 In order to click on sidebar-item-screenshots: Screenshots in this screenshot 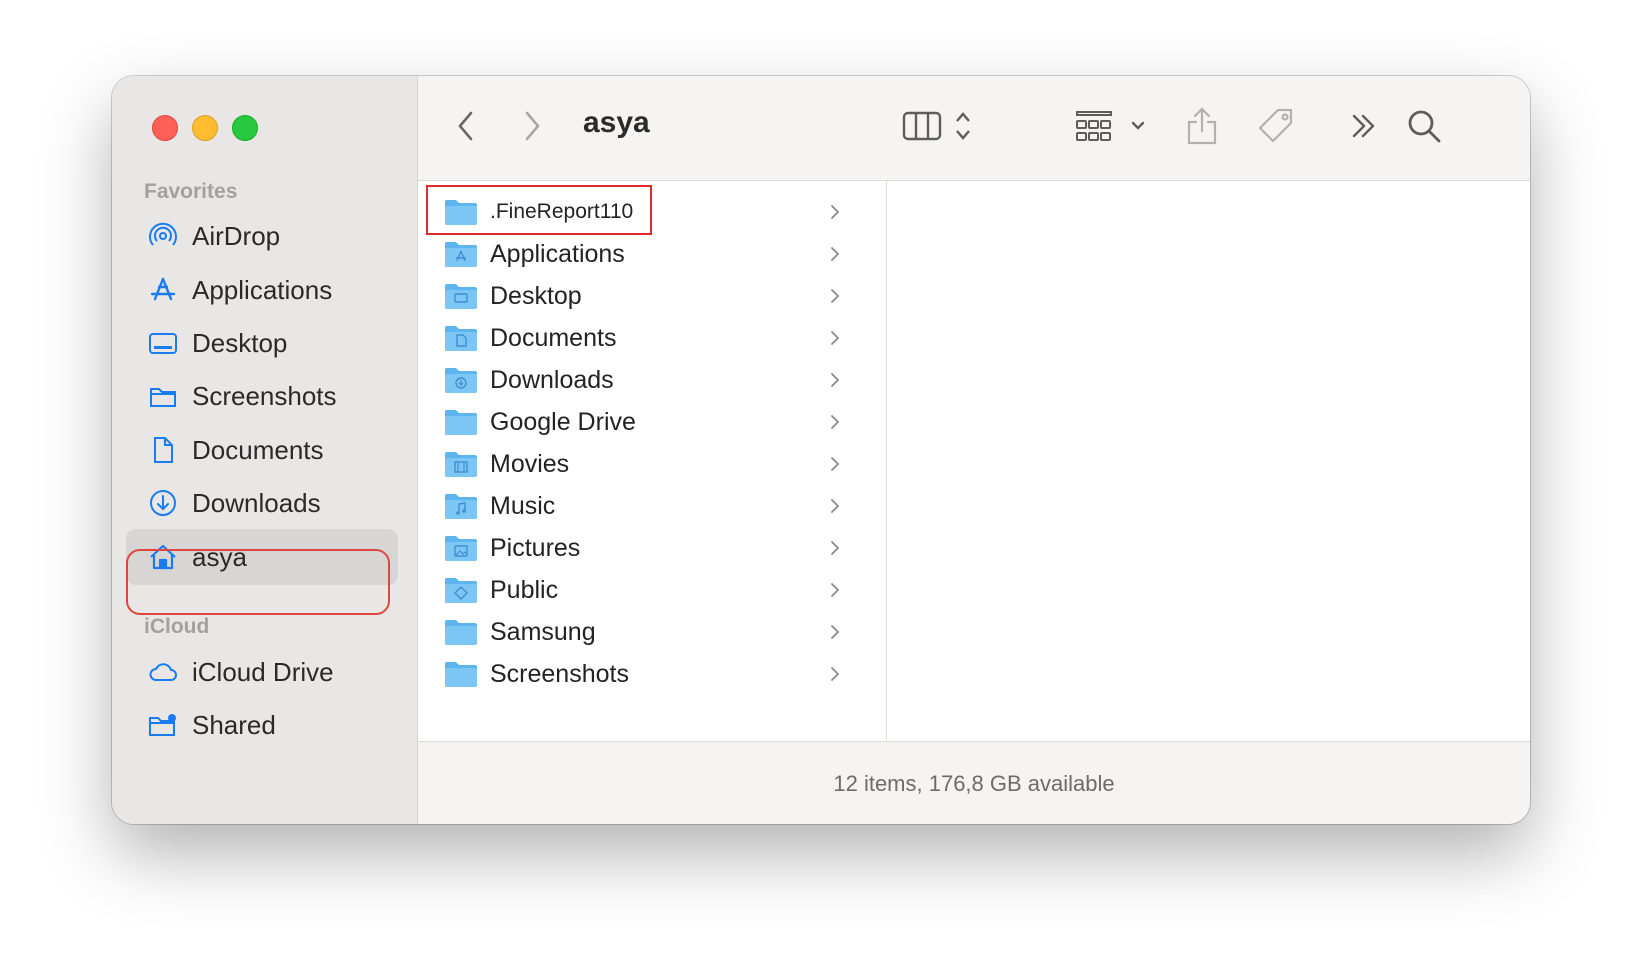, I will do `click(262, 396)`.